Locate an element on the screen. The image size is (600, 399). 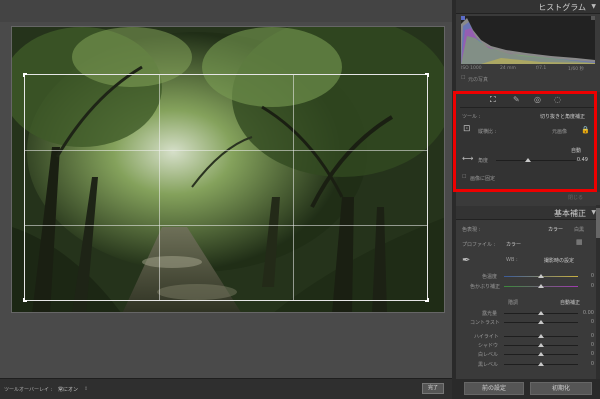
histogram-curve is located at coordinates (528, 40).